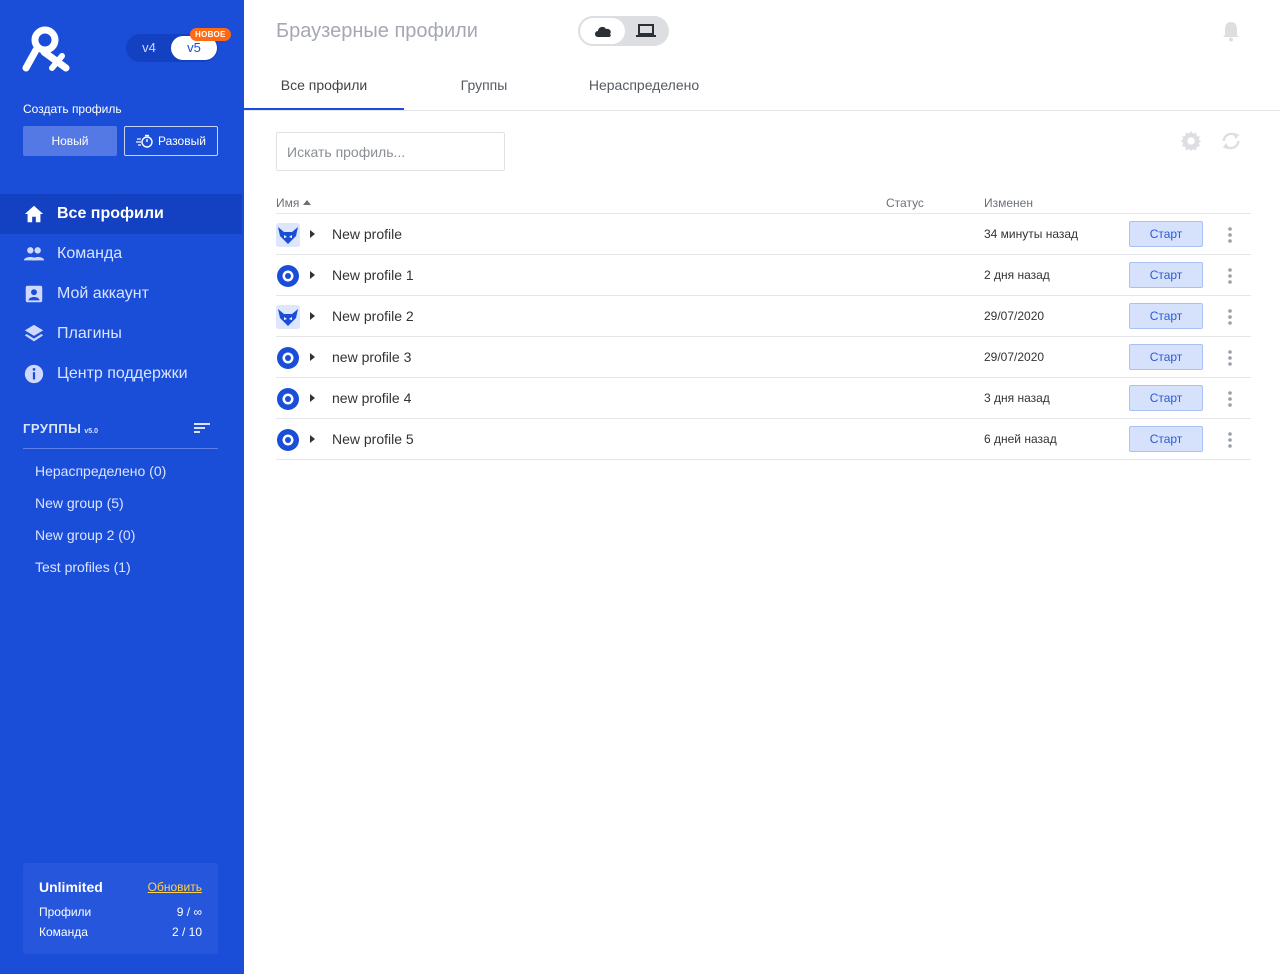 The width and height of the screenshot is (1280, 974). Describe the element at coordinates (70, 141) in the screenshot. I see `new-profile-button: Новый` at that location.